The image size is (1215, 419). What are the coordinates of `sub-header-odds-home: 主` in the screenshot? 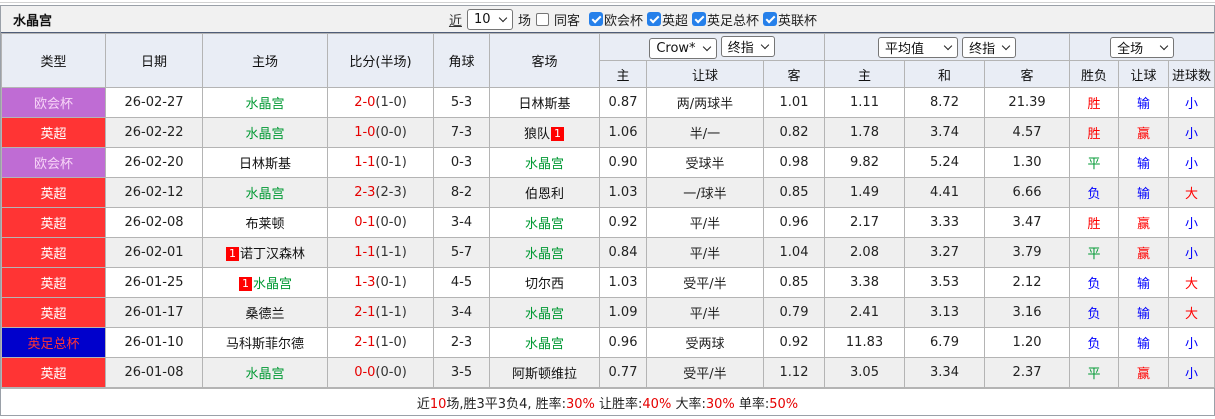 It's located at (623, 74).